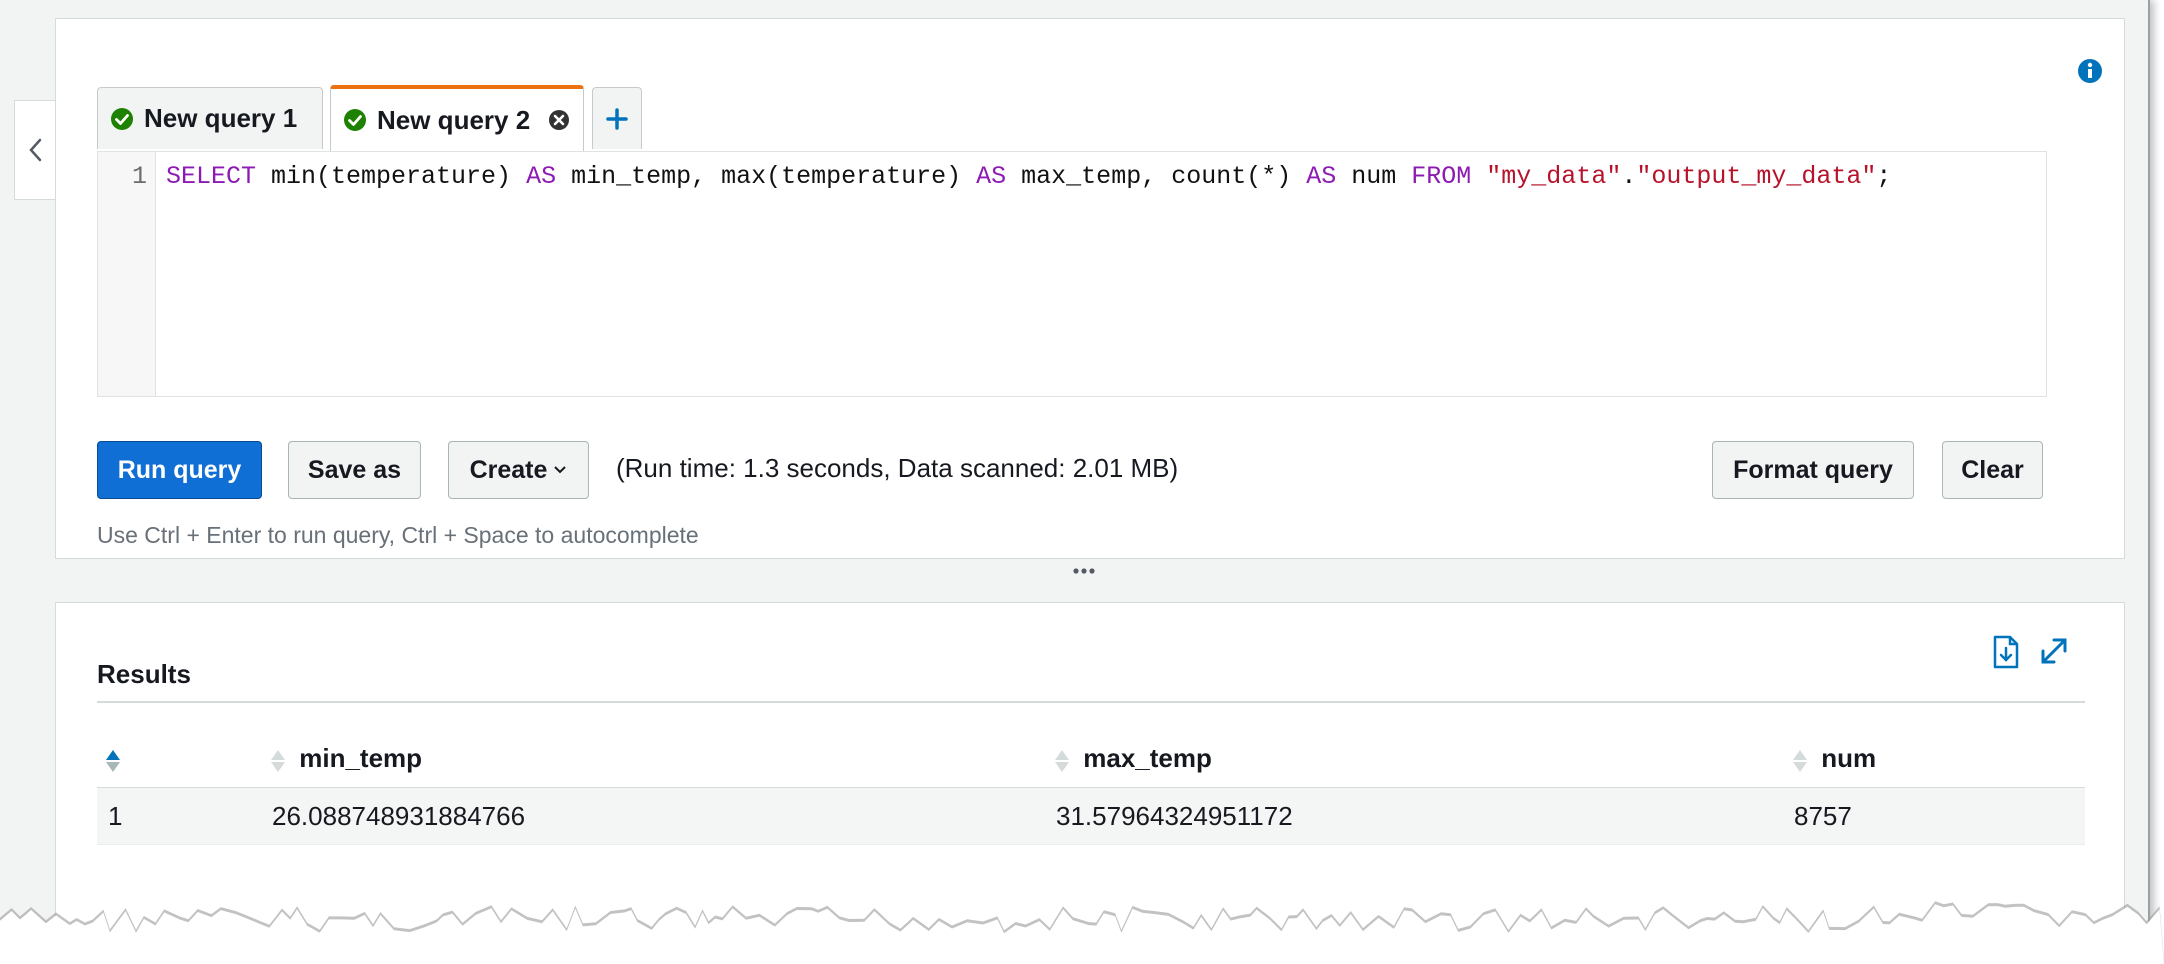 The height and width of the screenshot is (964, 2164). What do you see at coordinates (211, 176) in the screenshot?
I see `sql-token-keyword: SELECT` at bounding box center [211, 176].